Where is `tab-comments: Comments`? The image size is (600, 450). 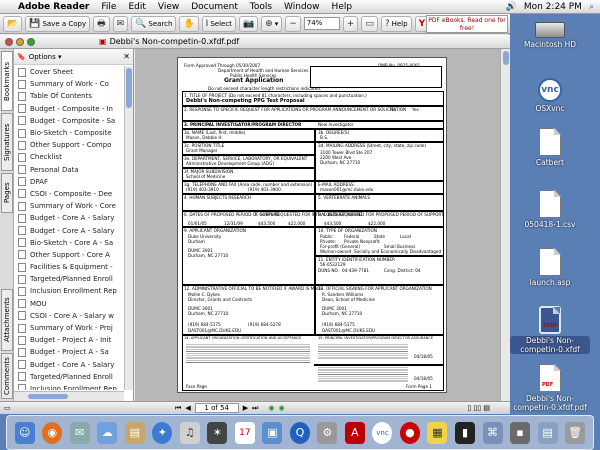
tab-comments: Comments is located at coordinates (7, 376).